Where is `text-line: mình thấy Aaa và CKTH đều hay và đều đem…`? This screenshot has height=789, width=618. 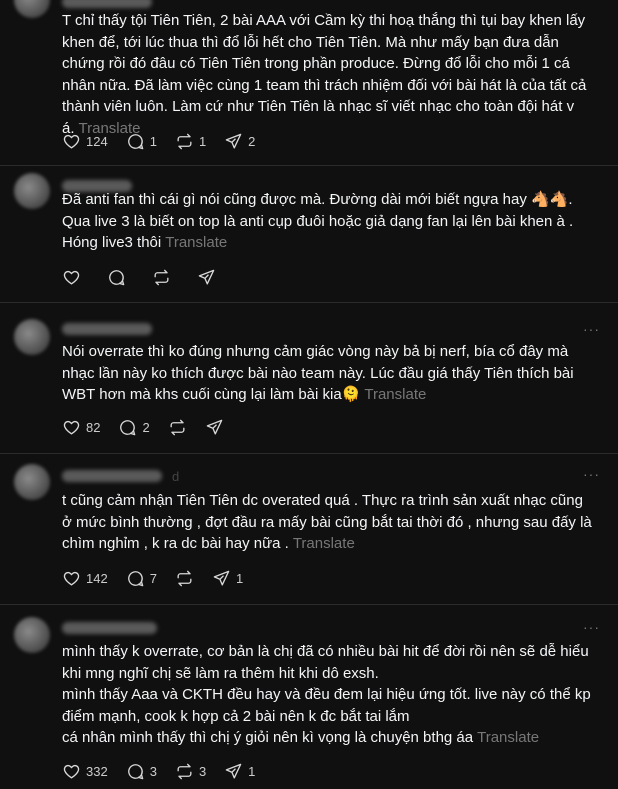
text-line: mình thấy Aaa và CKTH đều hay và đều đem… is located at coordinates (326, 705).